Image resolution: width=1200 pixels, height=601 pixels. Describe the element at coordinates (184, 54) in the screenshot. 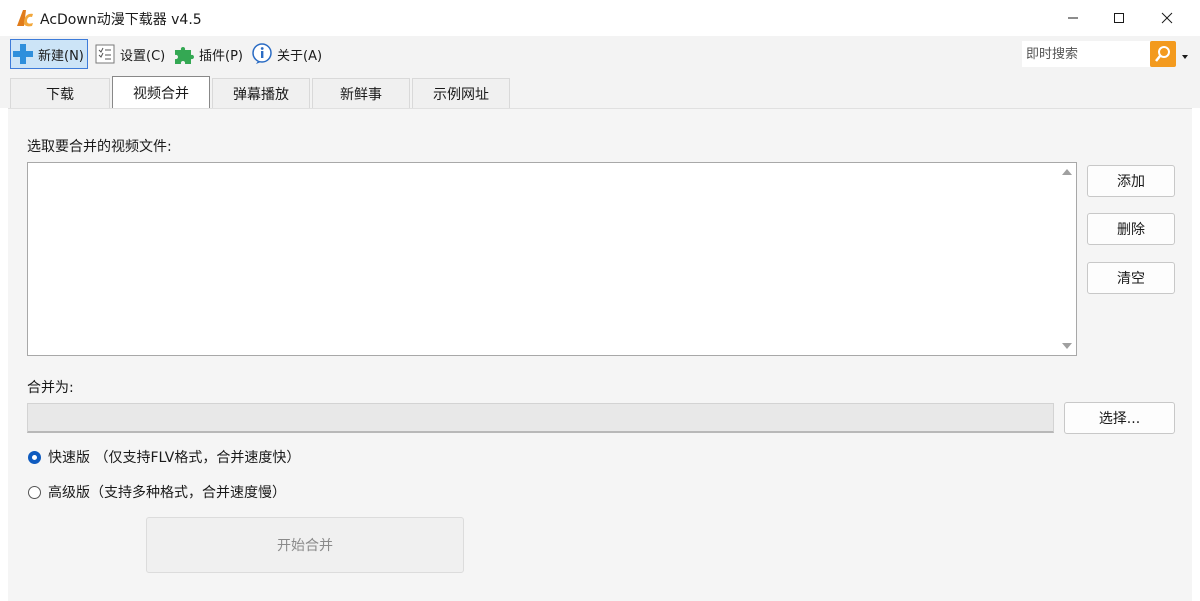

I see `puzzle-piece-icon` at that location.